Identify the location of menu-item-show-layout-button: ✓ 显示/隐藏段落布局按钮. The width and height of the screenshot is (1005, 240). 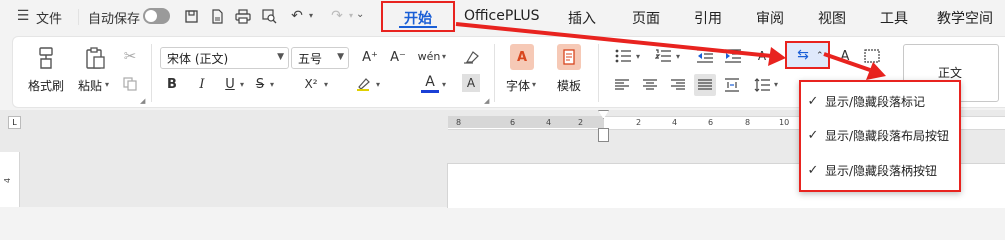
(880, 135).